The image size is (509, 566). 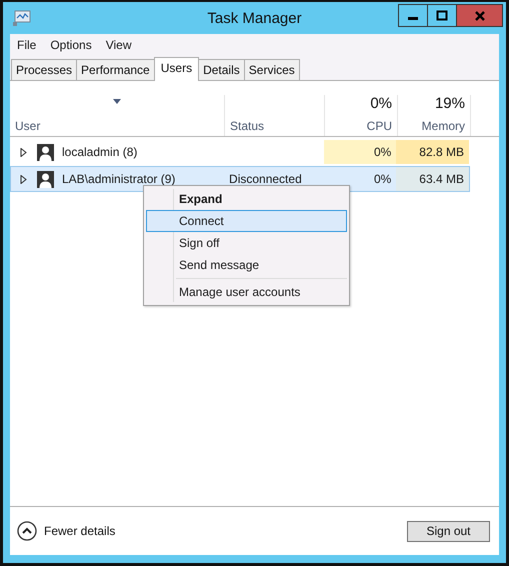 What do you see at coordinates (221, 69) in the screenshot?
I see `tab: Details` at bounding box center [221, 69].